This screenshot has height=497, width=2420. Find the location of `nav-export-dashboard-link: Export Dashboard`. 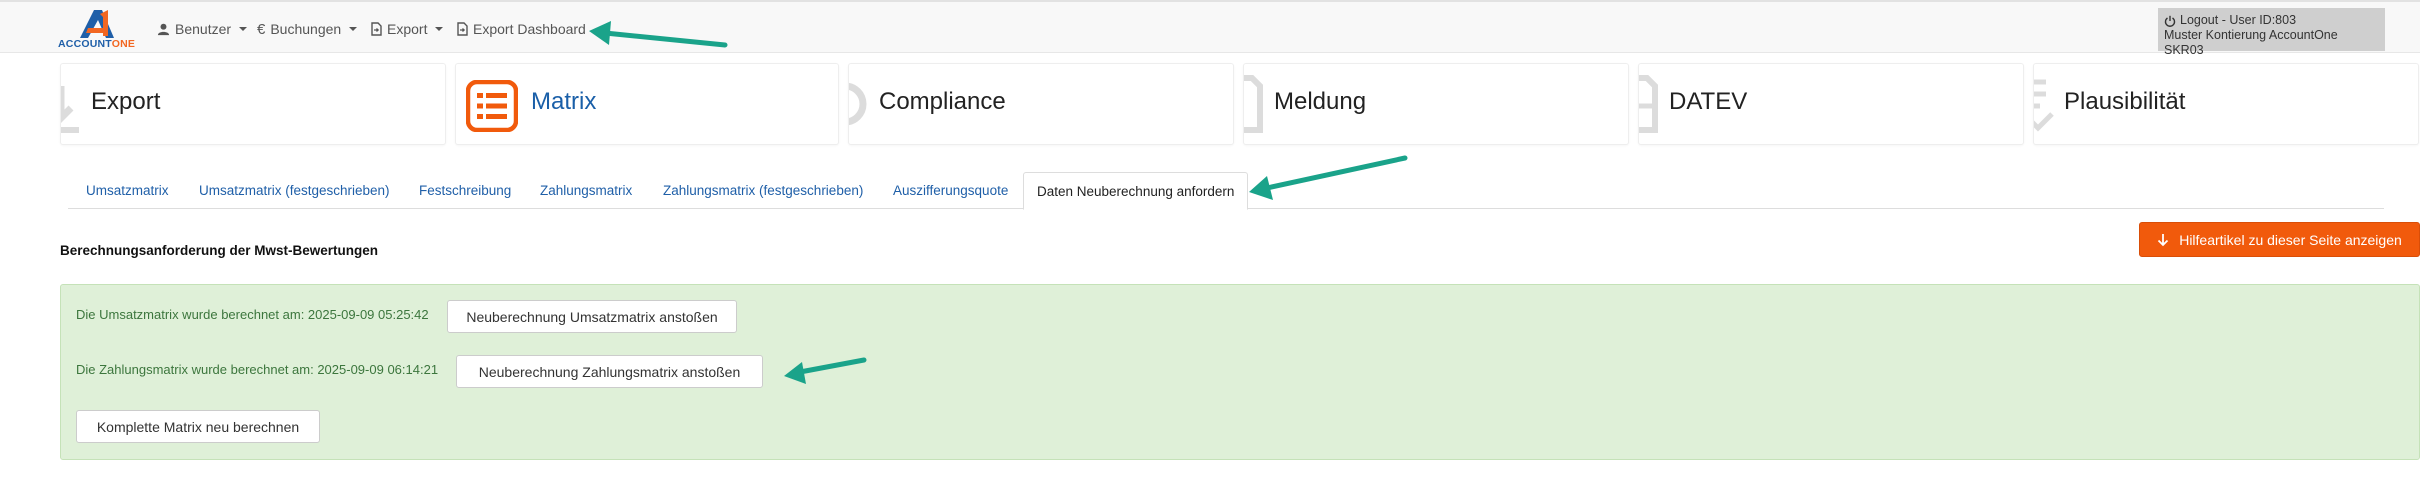

nav-export-dashboard-link: Export Dashboard is located at coordinates (521, 29).